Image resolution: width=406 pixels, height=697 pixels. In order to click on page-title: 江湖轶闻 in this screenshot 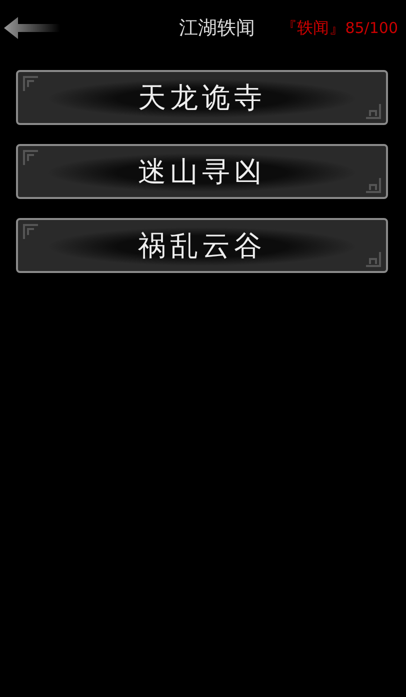, I will do `click(217, 28)`.